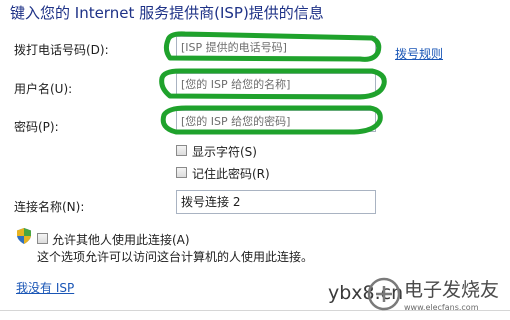 Image resolution: width=510 pixels, height=320 pixels. What do you see at coordinates (36, 127) in the screenshot?
I see `password-label: 密码(P):` at bounding box center [36, 127].